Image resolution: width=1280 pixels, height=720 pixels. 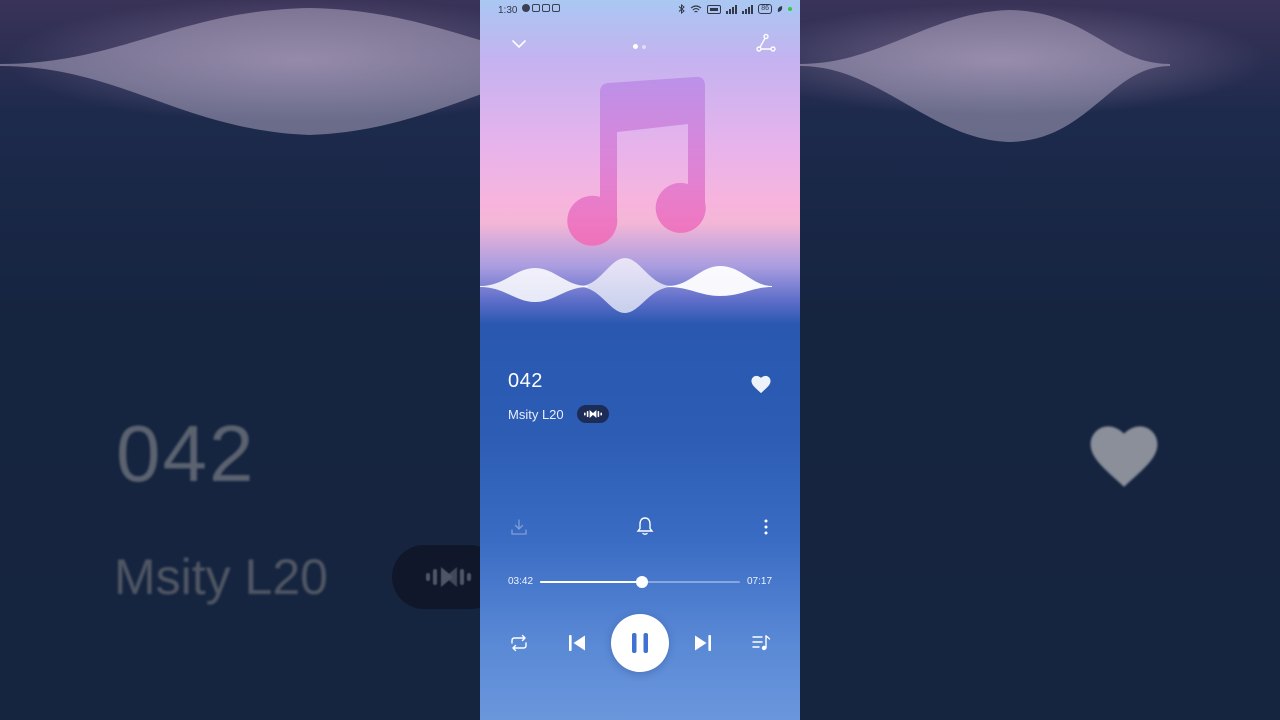 I want to click on audio-quality-badge, so click(x=593, y=414).